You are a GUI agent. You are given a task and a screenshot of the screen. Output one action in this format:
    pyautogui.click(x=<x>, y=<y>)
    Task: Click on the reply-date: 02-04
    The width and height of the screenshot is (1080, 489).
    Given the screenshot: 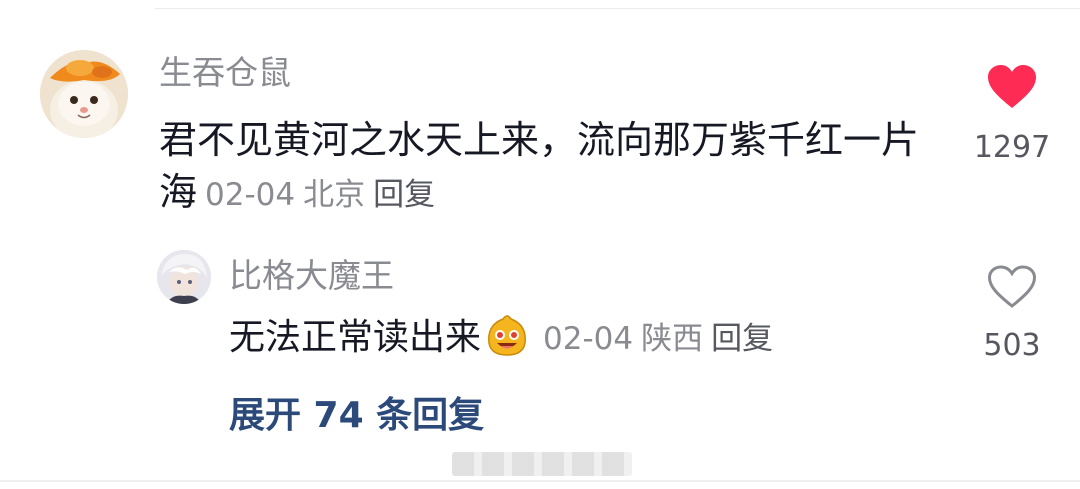 What is the action you would take?
    pyautogui.click(x=588, y=339)
    